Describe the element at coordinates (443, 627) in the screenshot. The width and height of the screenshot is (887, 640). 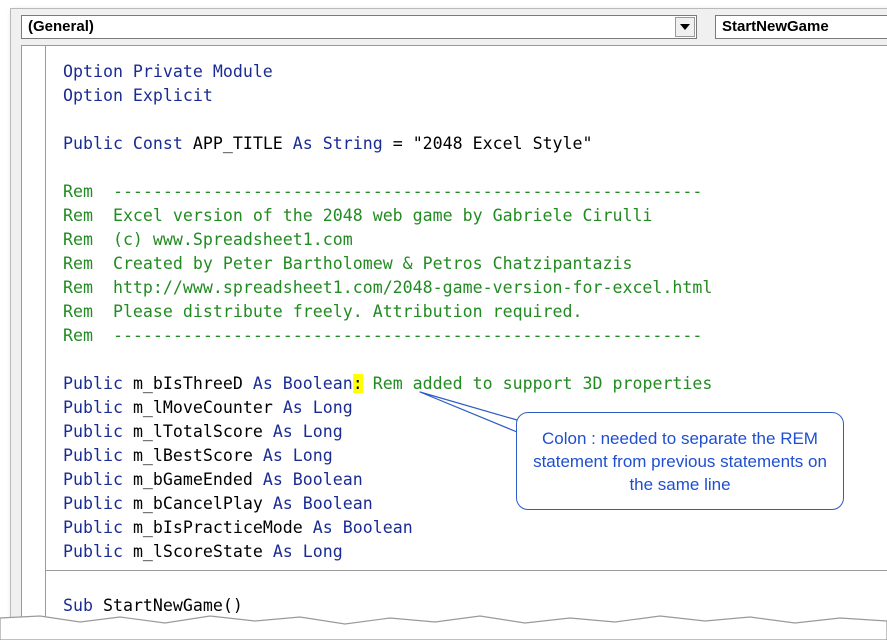
I see `torn-edge` at that location.